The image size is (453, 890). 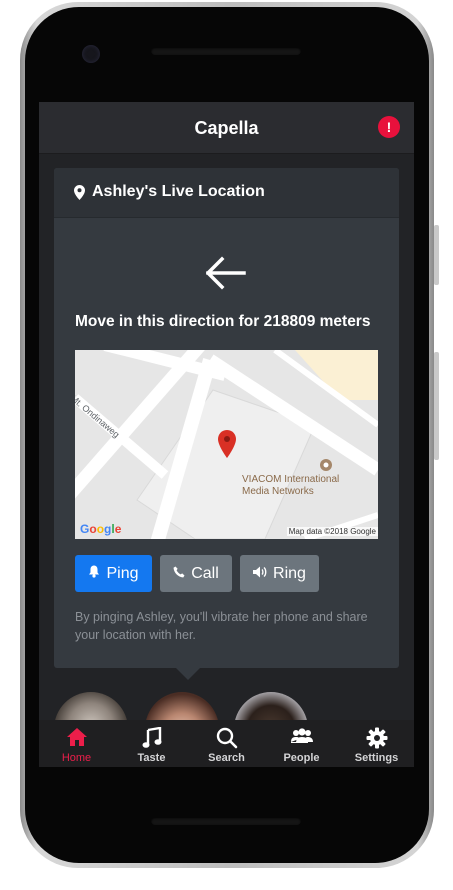 I want to click on music-note-icon, so click(x=151, y=737).